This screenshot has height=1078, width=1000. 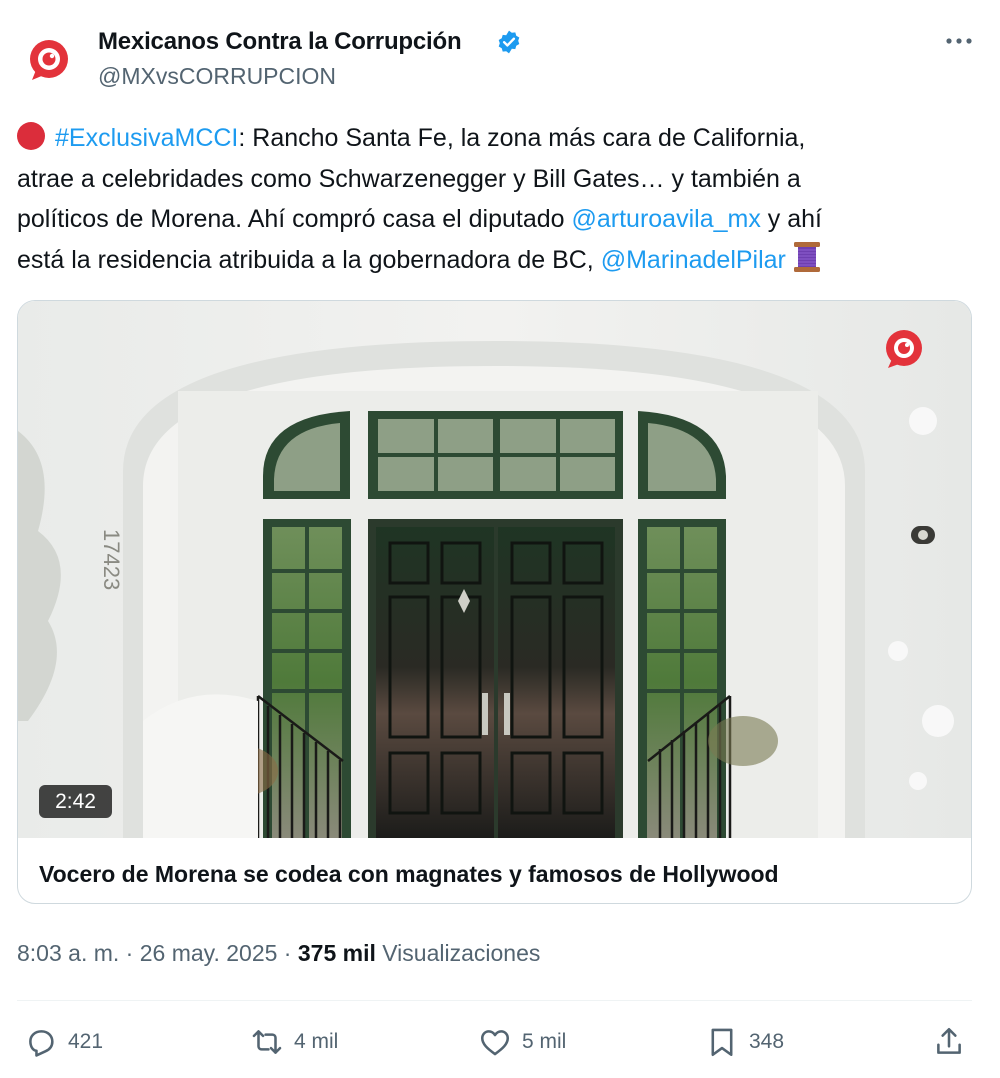 What do you see at coordinates (693, 260) in the screenshot?
I see `mention-link-marinadelpilar: @MarinadelPilar` at bounding box center [693, 260].